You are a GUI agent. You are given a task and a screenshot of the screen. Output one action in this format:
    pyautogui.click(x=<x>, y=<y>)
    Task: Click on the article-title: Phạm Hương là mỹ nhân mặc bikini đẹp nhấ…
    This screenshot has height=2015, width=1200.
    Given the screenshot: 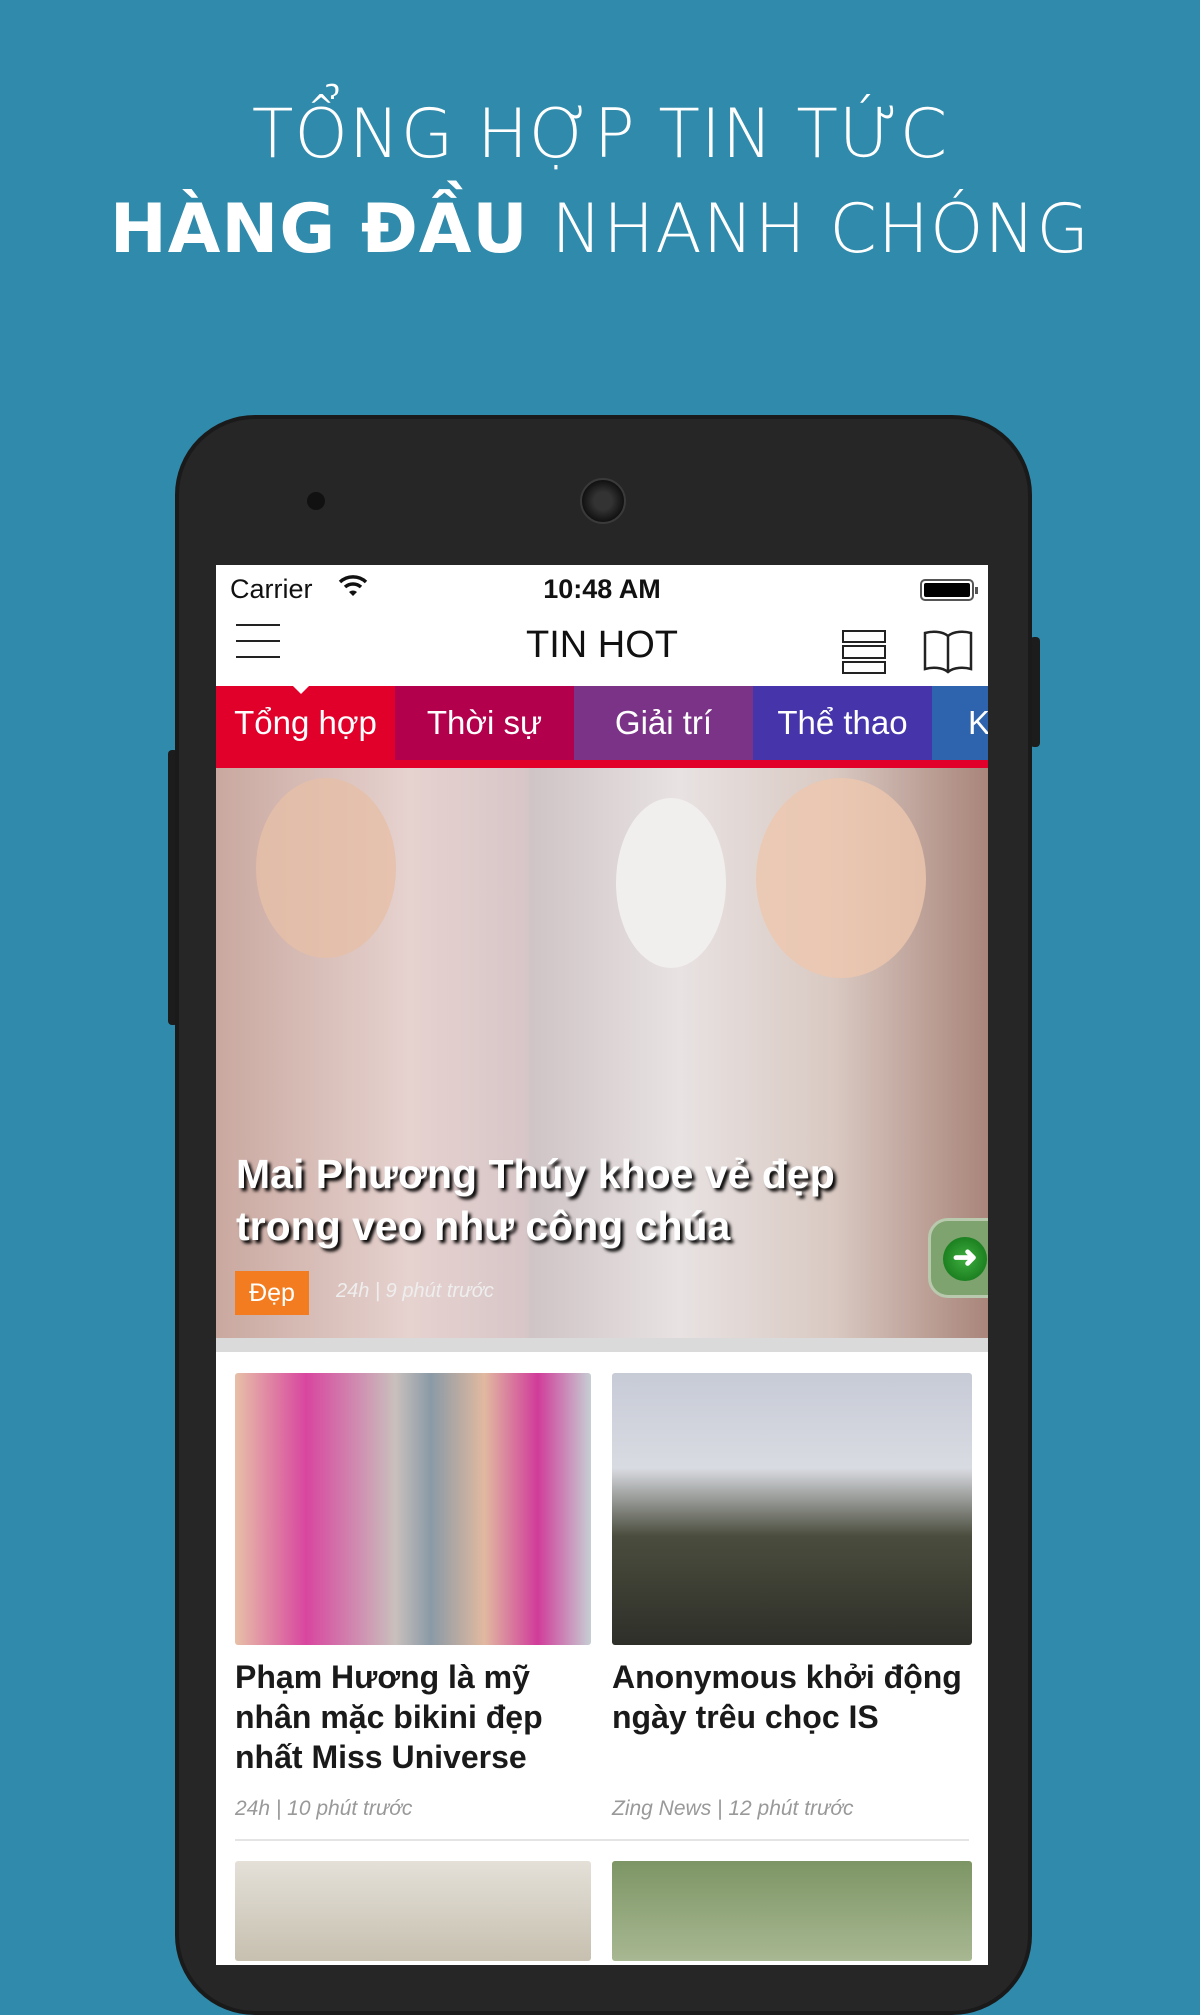 What is the action you would take?
    pyautogui.click(x=413, y=1717)
    